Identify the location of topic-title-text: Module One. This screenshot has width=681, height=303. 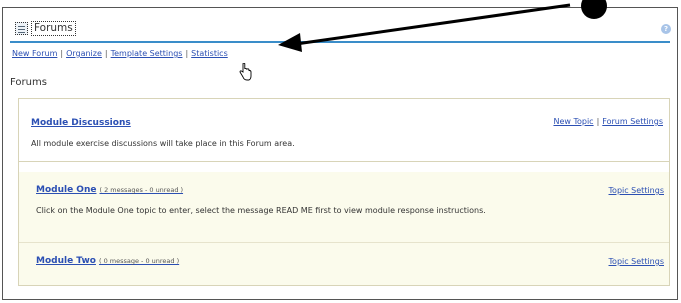
(66, 190).